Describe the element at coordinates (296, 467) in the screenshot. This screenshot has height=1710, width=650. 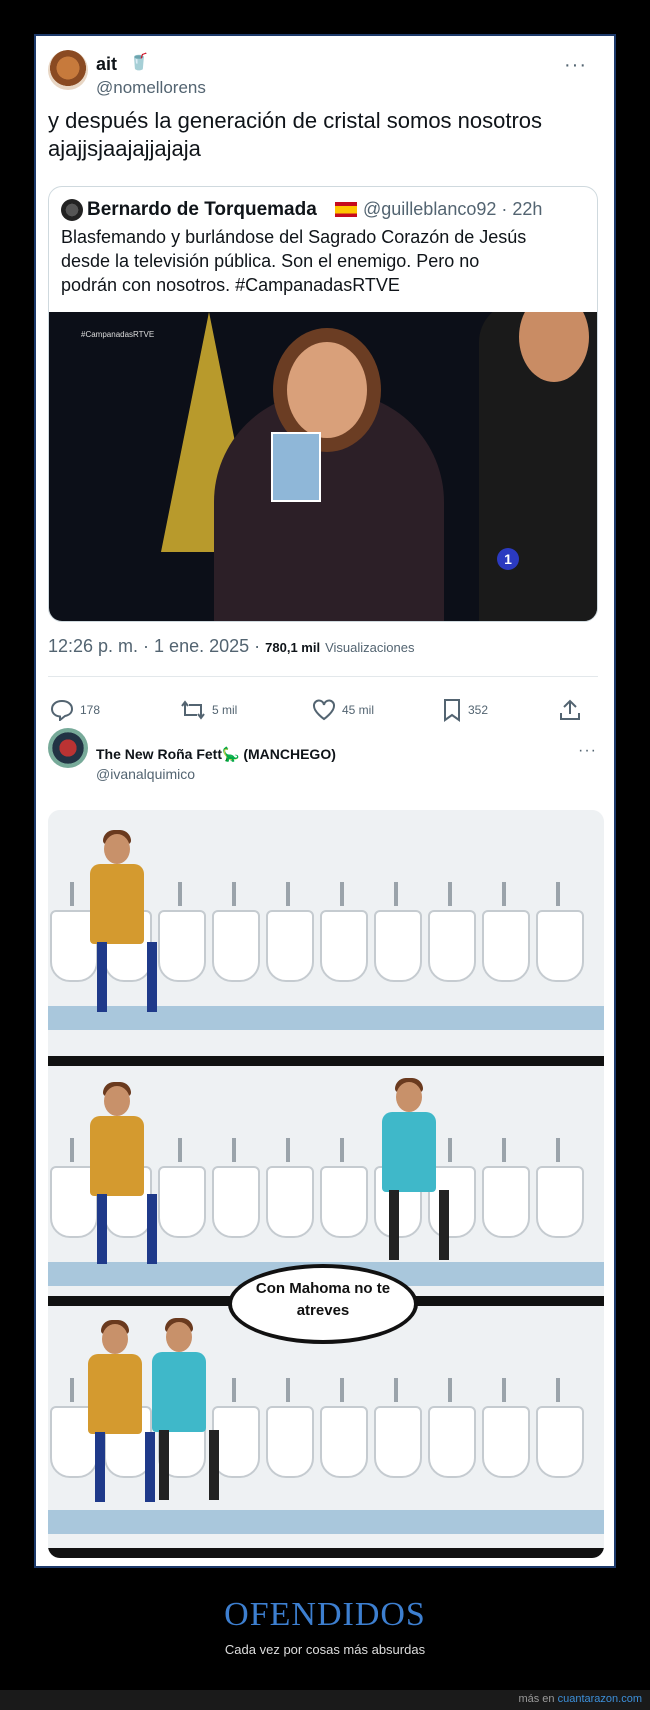
I see `held-card-image` at that location.